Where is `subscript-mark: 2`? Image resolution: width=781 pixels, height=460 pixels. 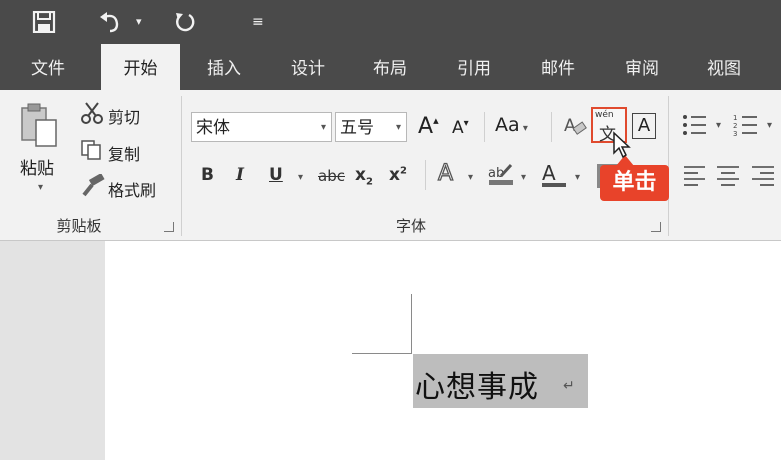
subscript-mark: 2 is located at coordinates (369, 182).